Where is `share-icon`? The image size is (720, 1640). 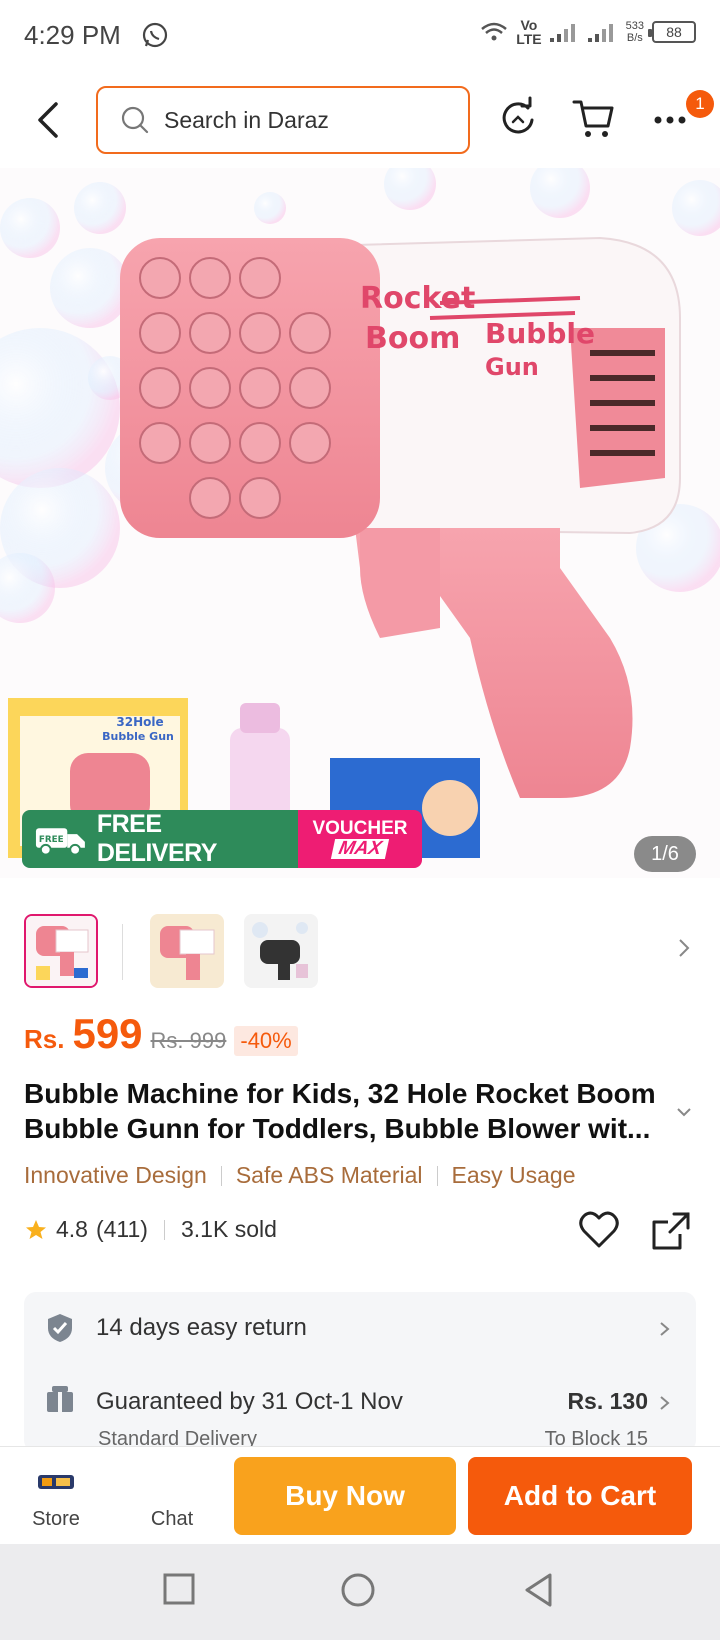
share-icon is located at coordinates (671, 1231).